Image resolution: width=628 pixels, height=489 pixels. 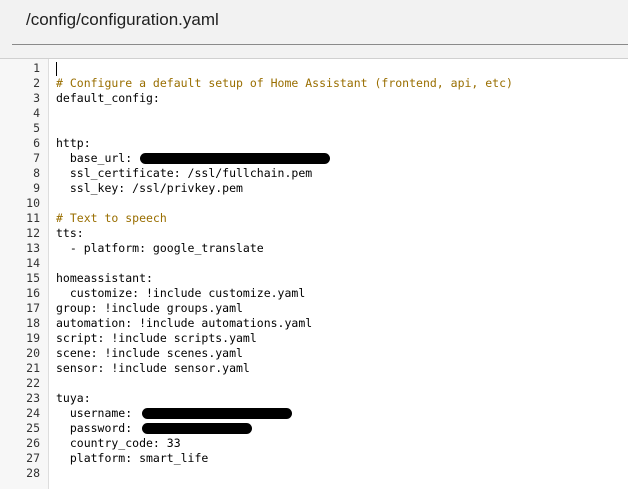 I want to click on code-line: 20 scene: !include scenes.yaml, so click(x=314, y=353).